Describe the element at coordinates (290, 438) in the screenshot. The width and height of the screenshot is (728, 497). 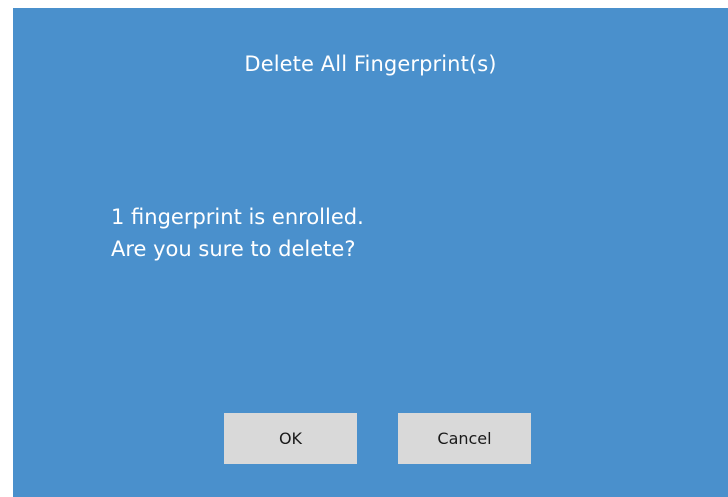
I see `ok-button: OK` at that location.